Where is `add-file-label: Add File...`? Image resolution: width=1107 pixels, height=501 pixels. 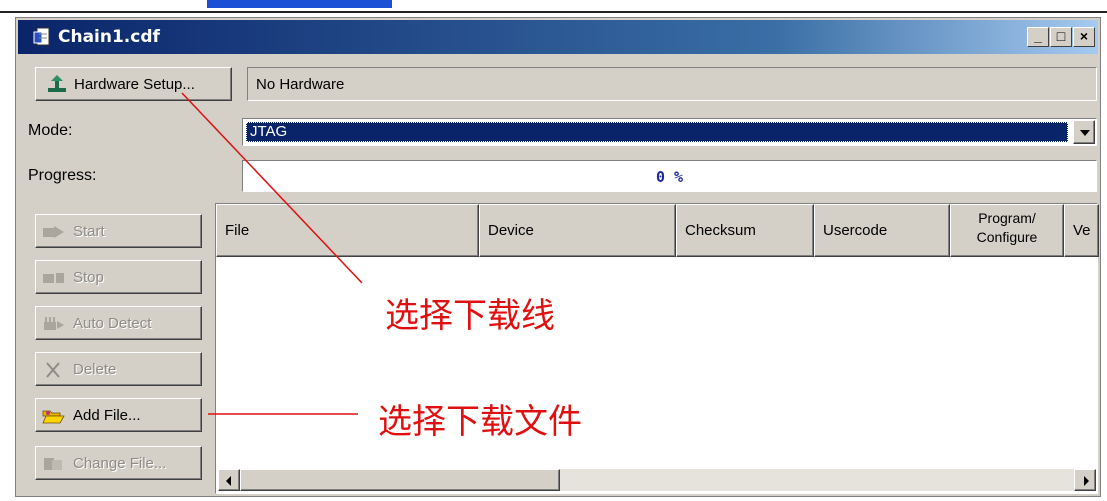
add-file-label: Add File... is located at coordinates (107, 415).